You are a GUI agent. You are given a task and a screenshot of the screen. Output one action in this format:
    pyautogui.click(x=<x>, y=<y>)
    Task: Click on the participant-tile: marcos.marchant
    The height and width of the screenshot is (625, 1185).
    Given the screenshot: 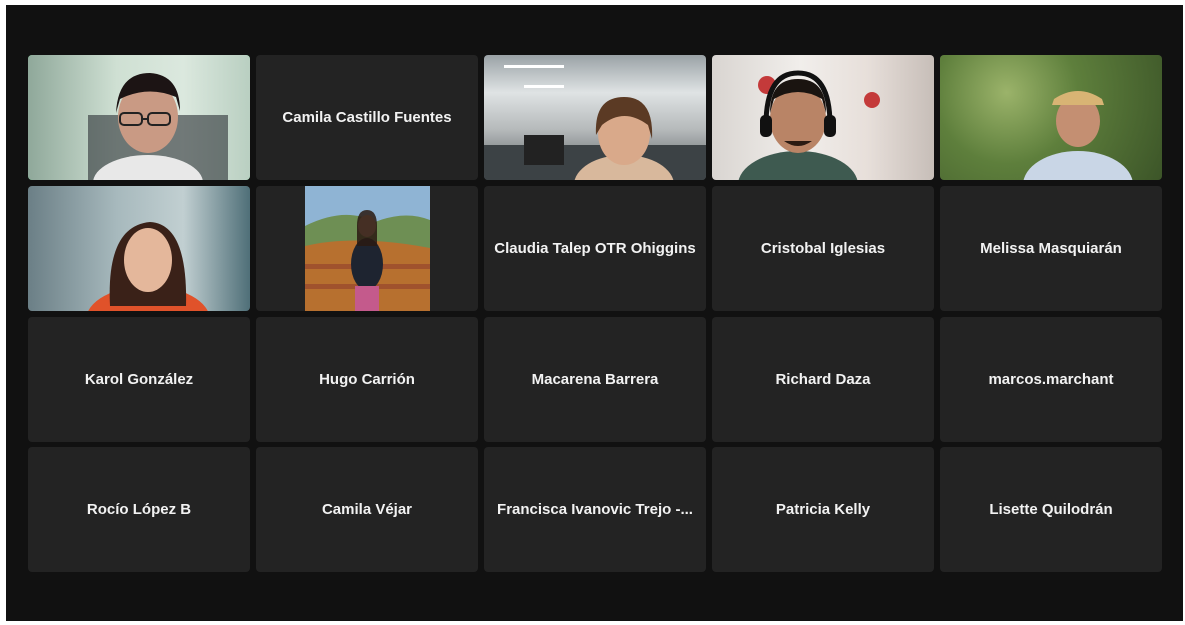 What is the action you would take?
    pyautogui.click(x=1051, y=379)
    